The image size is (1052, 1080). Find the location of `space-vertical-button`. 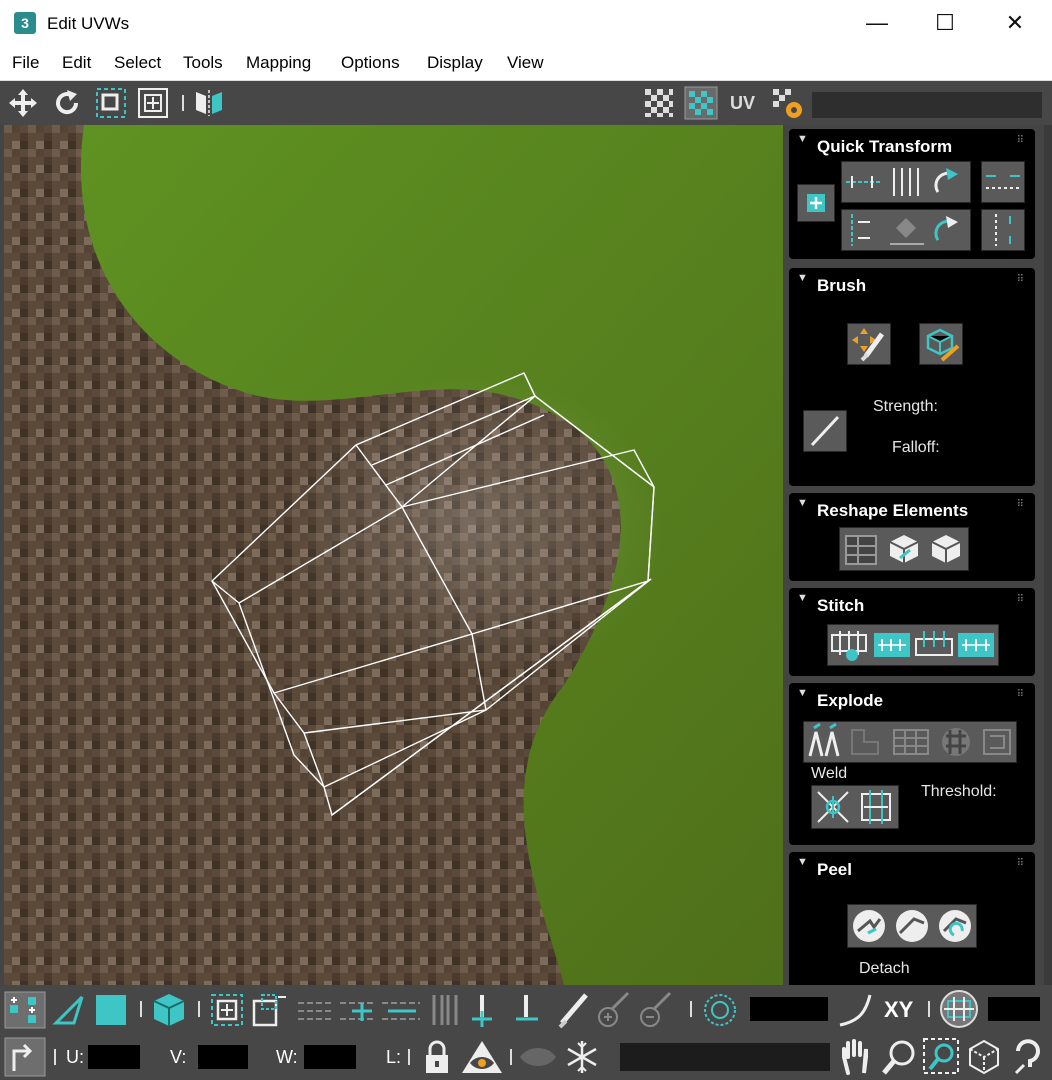

space-vertical-button is located at coordinates (1003, 230).